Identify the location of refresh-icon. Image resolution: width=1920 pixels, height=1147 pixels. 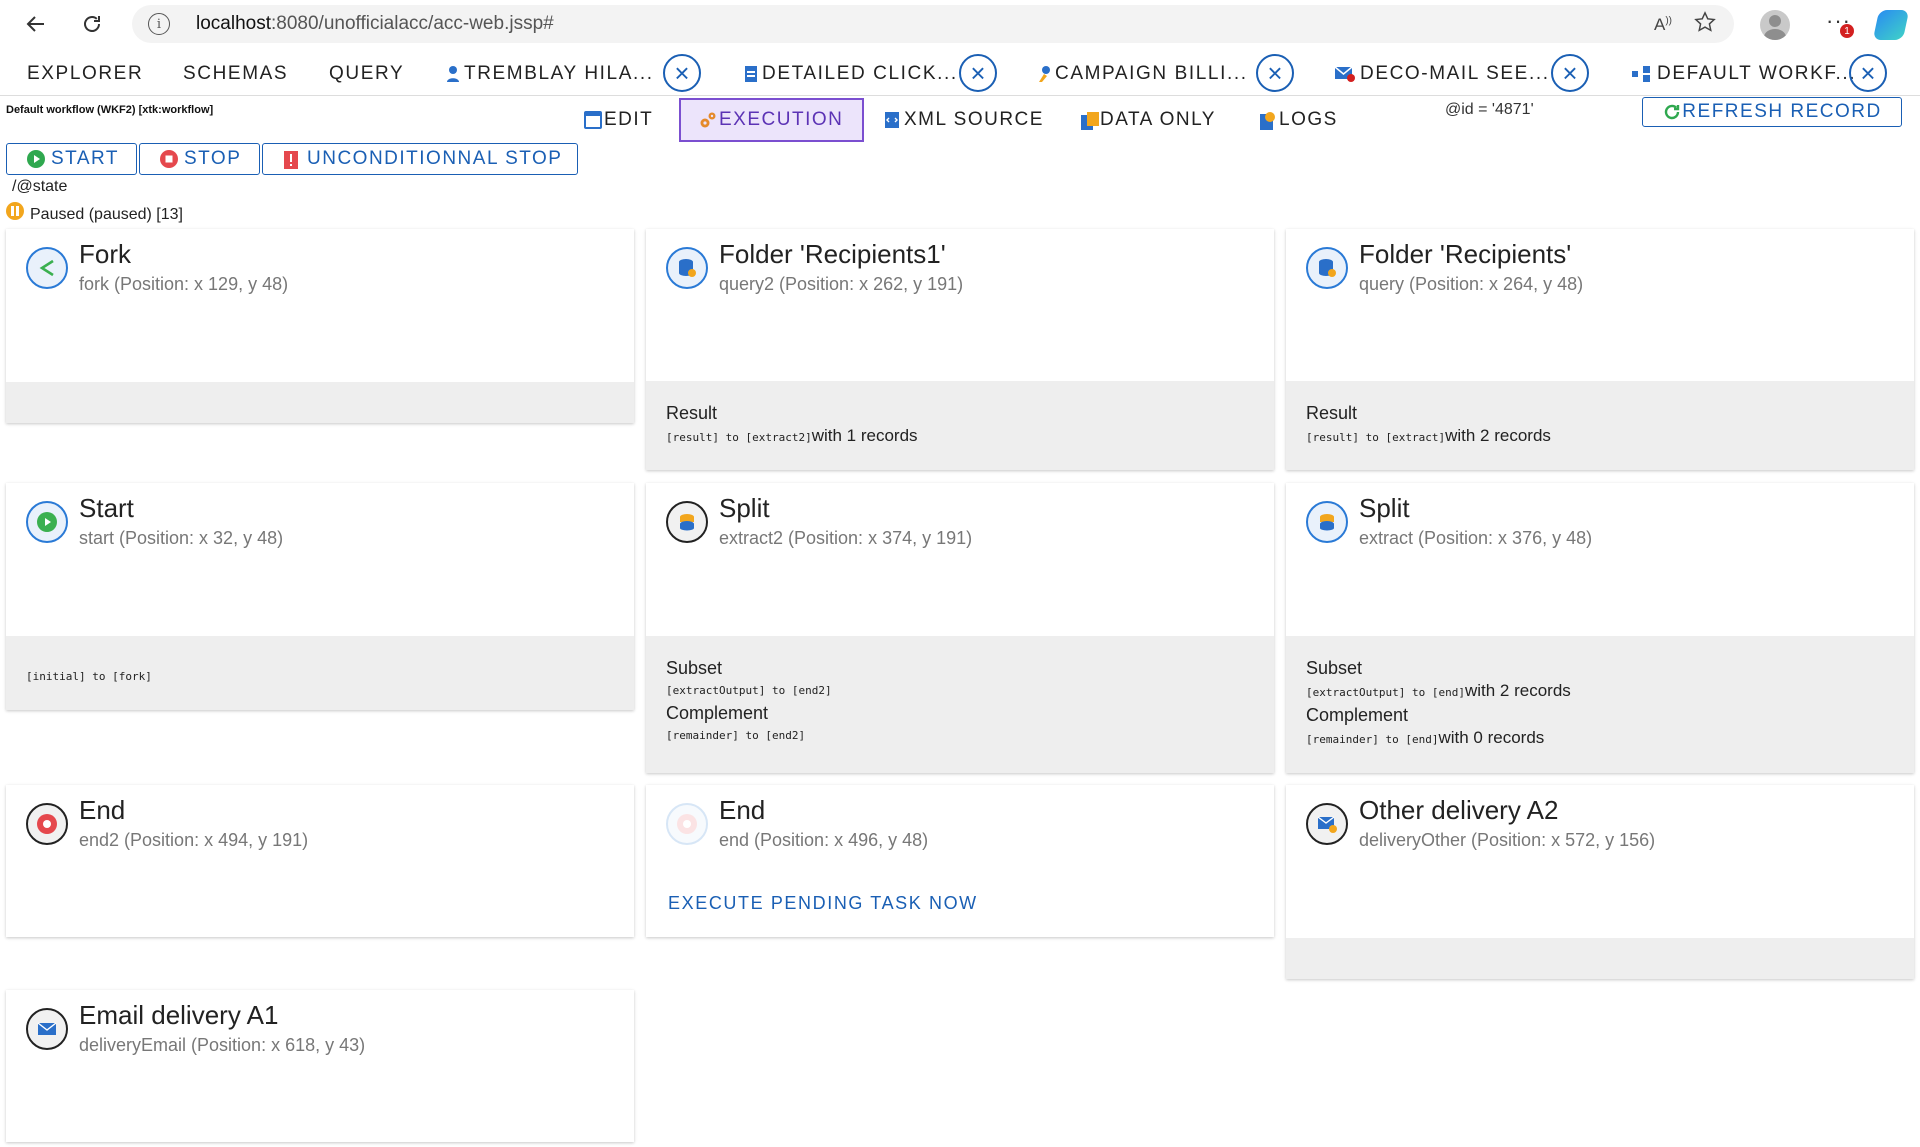
(1672, 112).